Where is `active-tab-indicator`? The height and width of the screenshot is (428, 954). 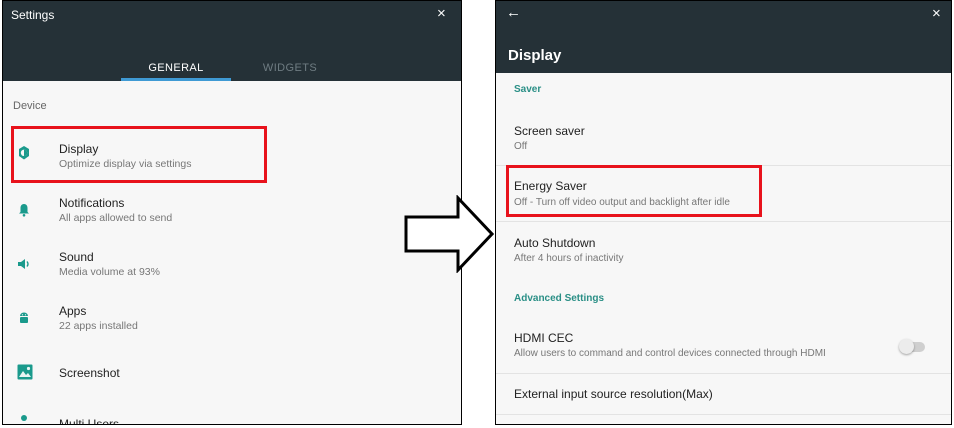
active-tab-indicator is located at coordinates (176, 79).